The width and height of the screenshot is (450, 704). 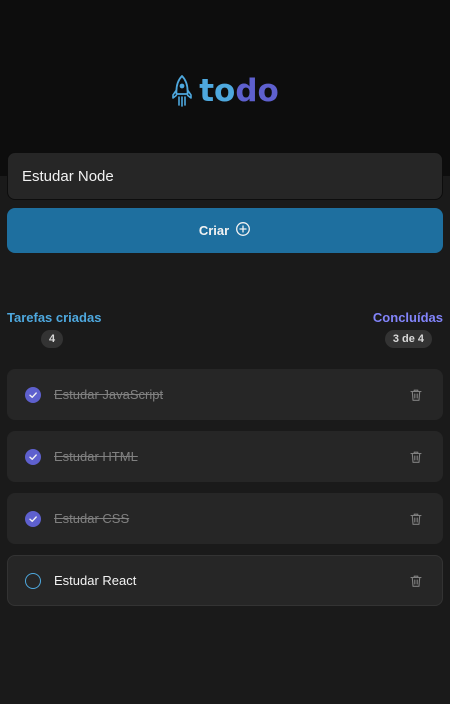 What do you see at coordinates (225, 456) in the screenshot?
I see `task-item: Estudar HTML` at bounding box center [225, 456].